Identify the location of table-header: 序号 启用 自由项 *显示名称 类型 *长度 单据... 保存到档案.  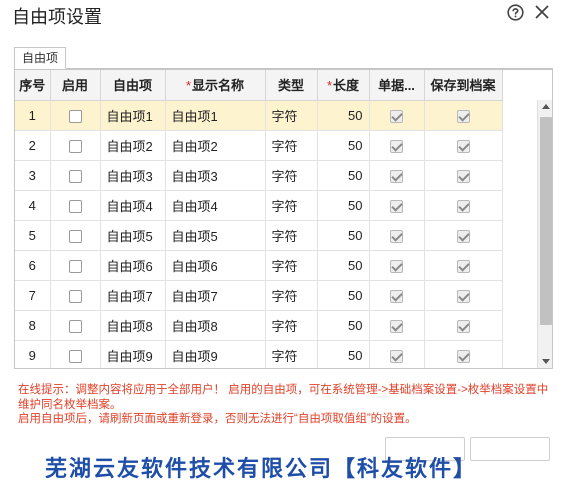
(259, 85).